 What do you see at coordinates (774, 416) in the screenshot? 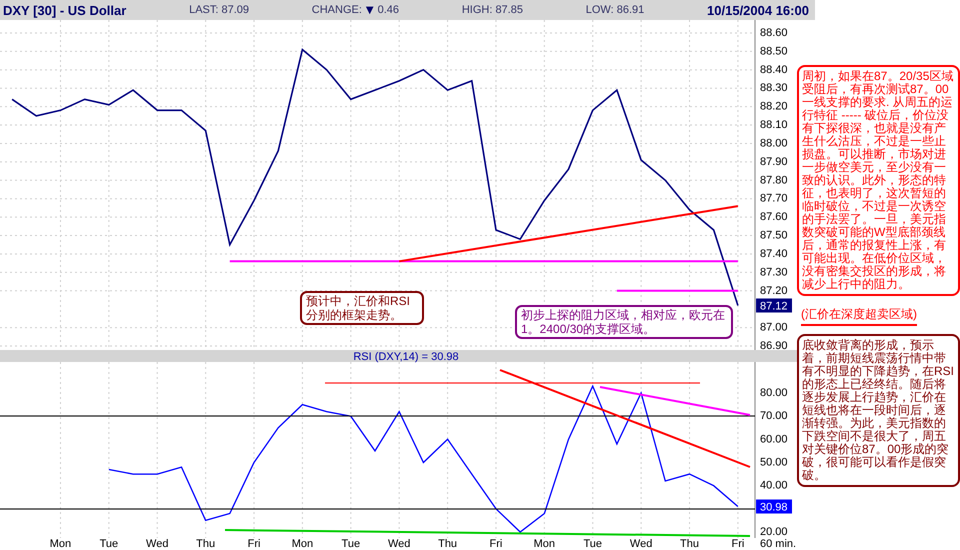
I see `axis-label: 70.00` at bounding box center [774, 416].